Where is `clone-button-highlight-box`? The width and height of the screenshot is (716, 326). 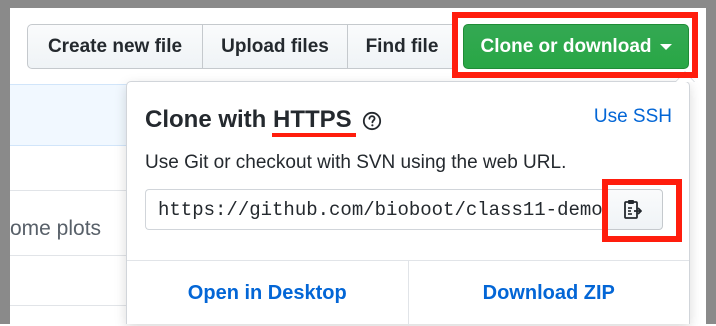 clone-button-highlight-box is located at coordinates (575, 45).